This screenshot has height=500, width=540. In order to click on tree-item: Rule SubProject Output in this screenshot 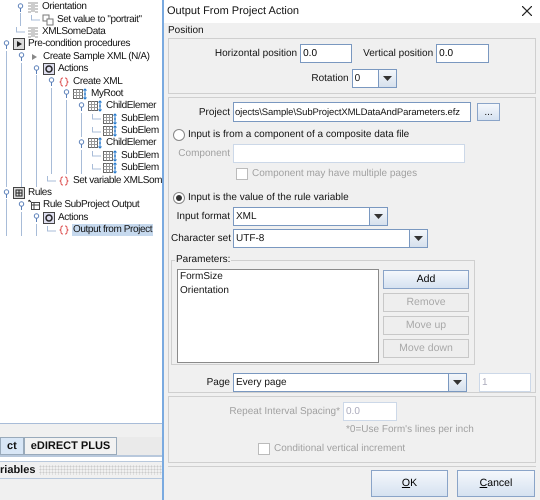, I will do `click(91, 205)`.